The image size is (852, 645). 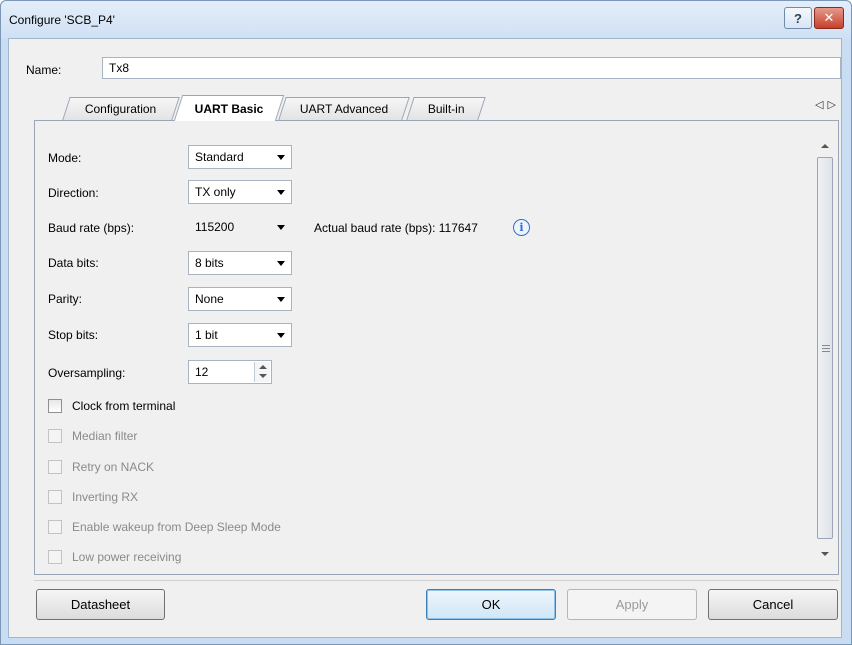 I want to click on mode-value: Standard, so click(x=219, y=157).